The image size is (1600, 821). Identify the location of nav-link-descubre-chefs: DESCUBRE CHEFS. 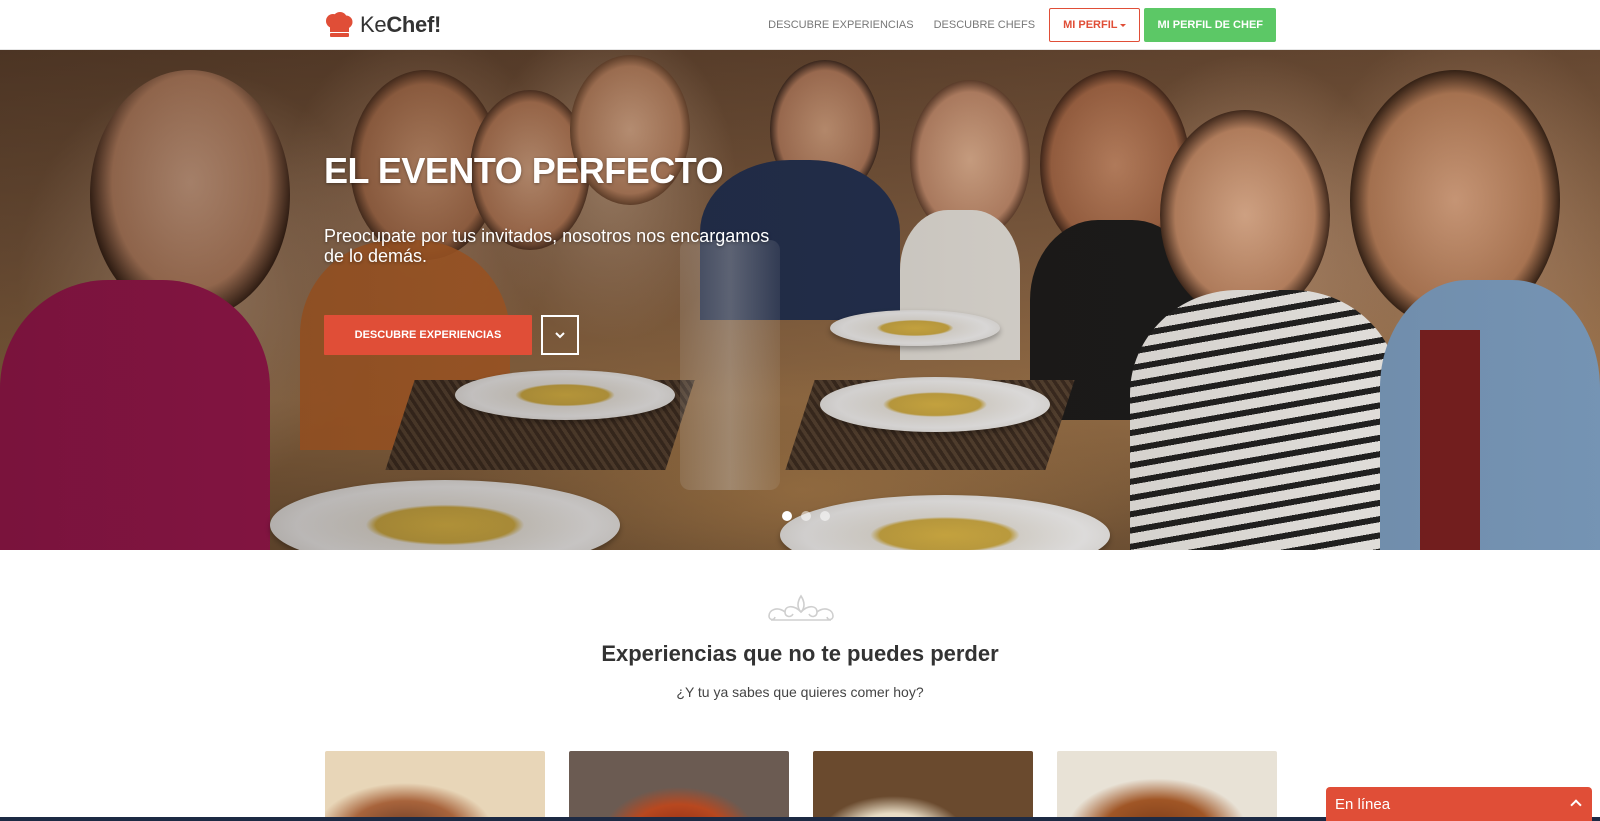
(984, 25).